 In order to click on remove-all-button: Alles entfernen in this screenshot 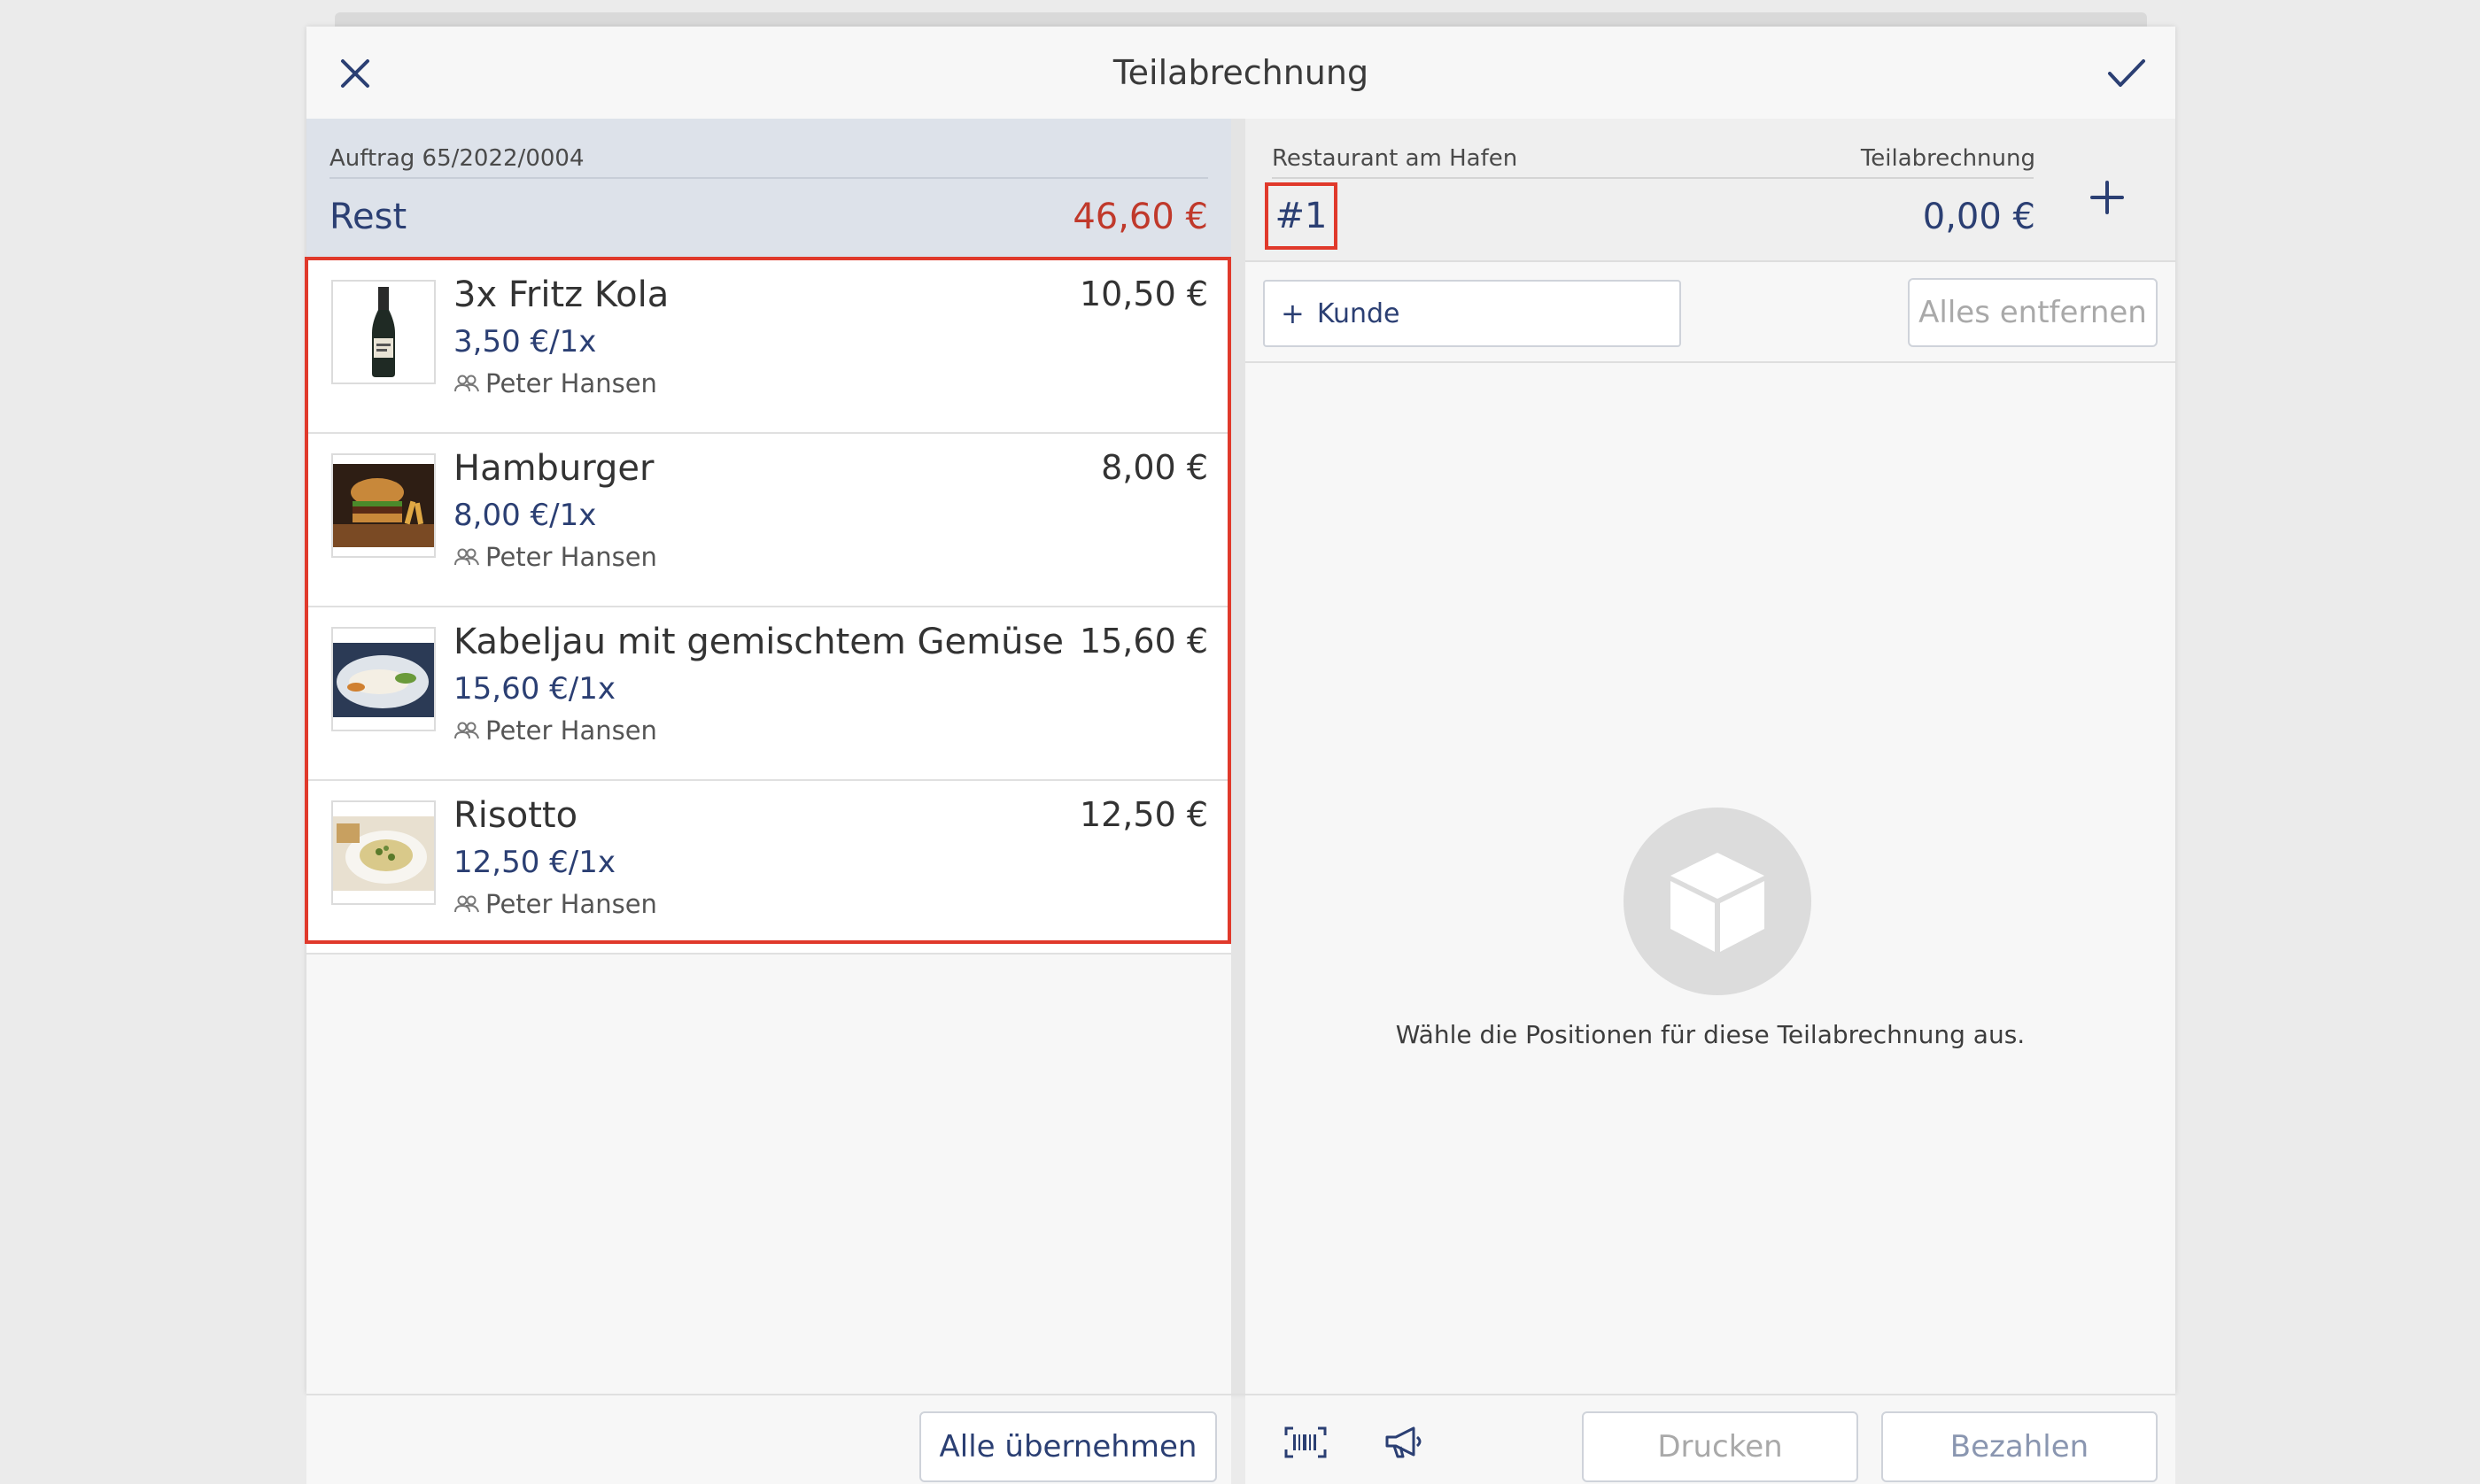, I will do `click(2033, 312)`.